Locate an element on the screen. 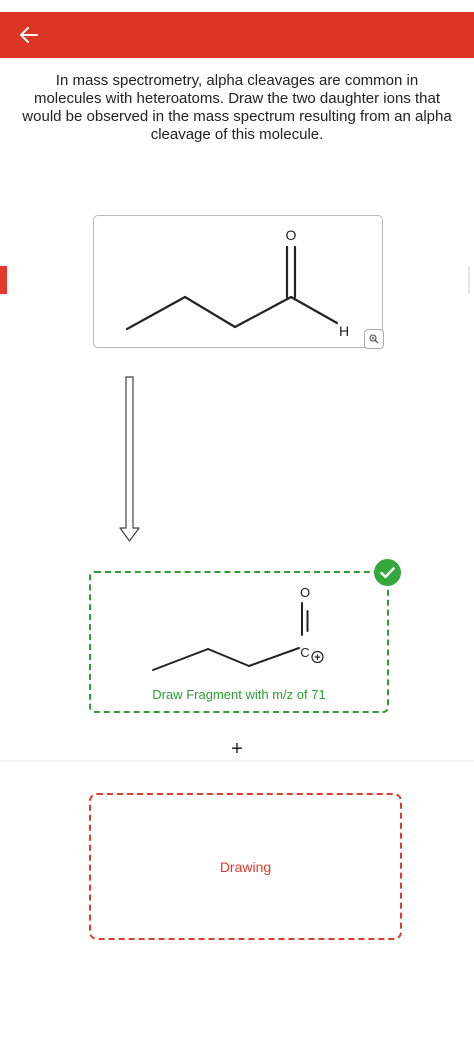 This screenshot has height=1064, width=474. acylium-fragment-structure: O C + is located at coordinates (238, 628).